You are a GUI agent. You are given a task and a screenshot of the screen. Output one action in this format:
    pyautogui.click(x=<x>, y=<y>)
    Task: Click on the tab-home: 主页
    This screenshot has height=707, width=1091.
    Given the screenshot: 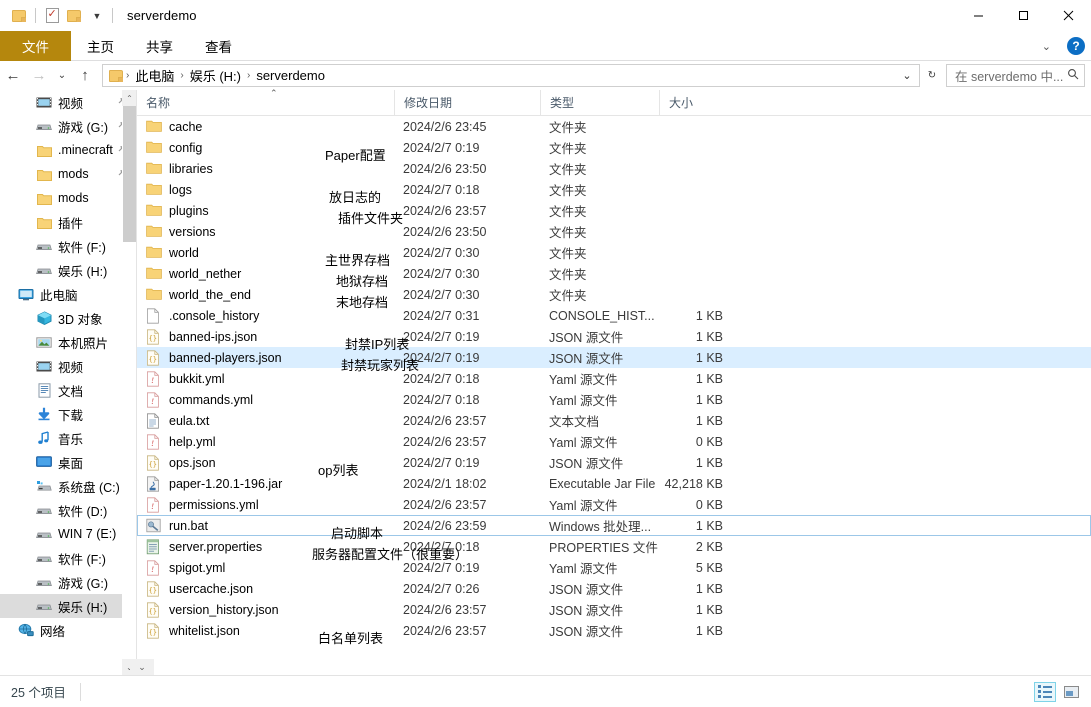 What is the action you would take?
    pyautogui.click(x=100, y=46)
    